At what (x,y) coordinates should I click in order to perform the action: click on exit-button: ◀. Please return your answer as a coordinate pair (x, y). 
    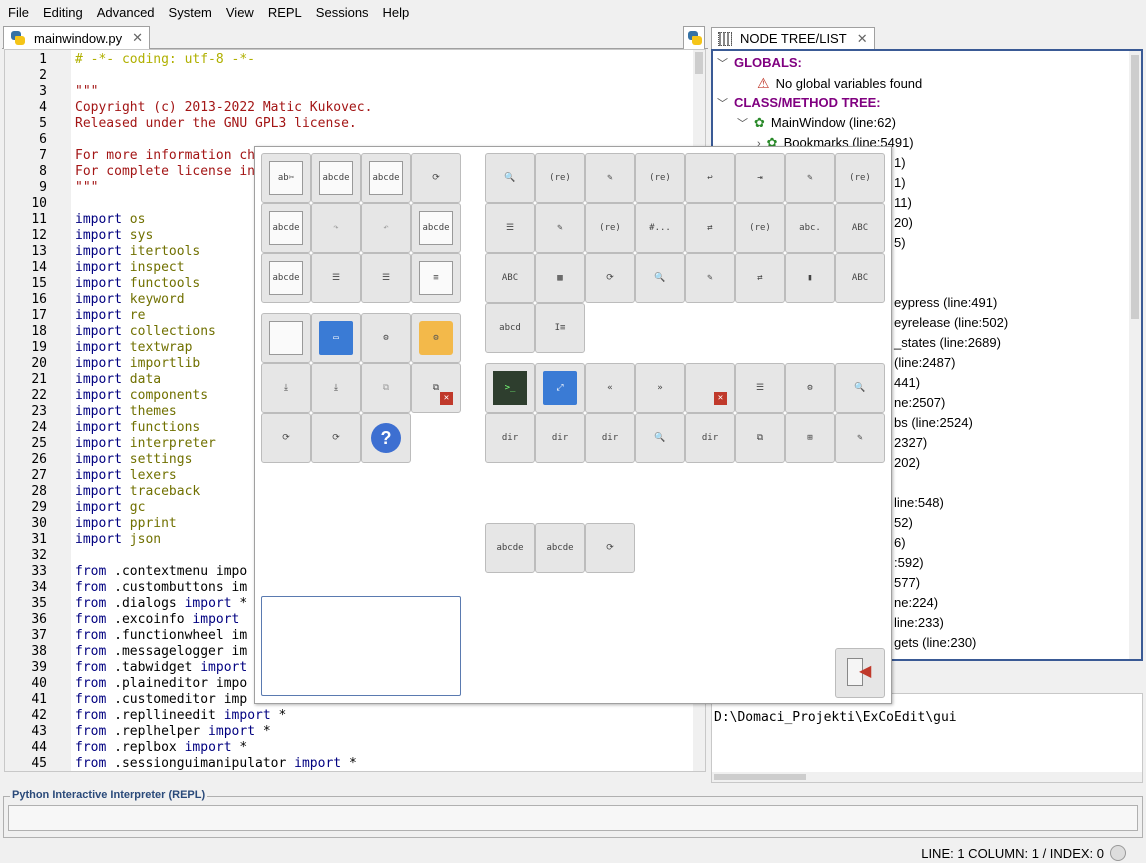
    Looking at the image, I should click on (860, 673).